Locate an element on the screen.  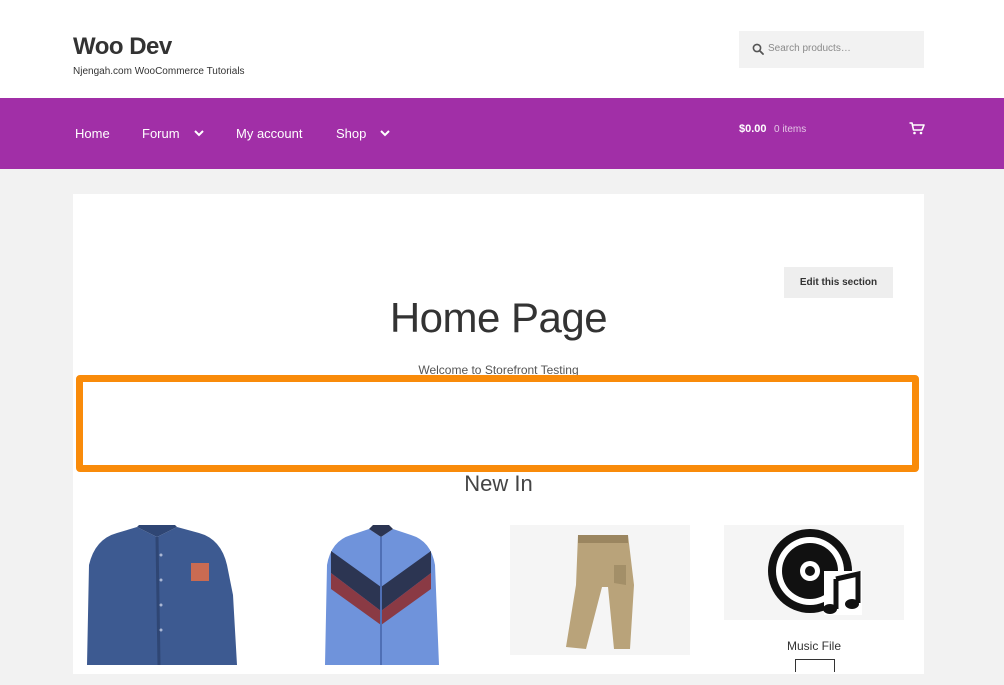
nav-item-shop: Shop is located at coordinates (363, 133).